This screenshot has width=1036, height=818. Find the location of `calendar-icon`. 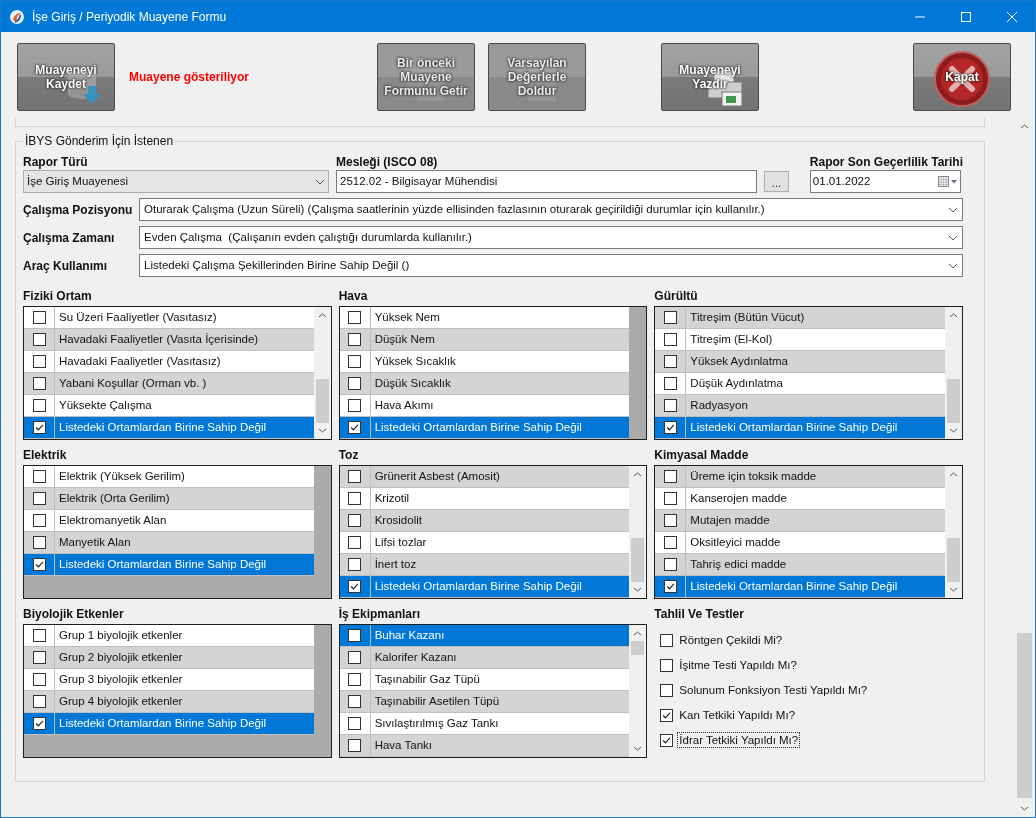

calendar-icon is located at coordinates (947, 181).